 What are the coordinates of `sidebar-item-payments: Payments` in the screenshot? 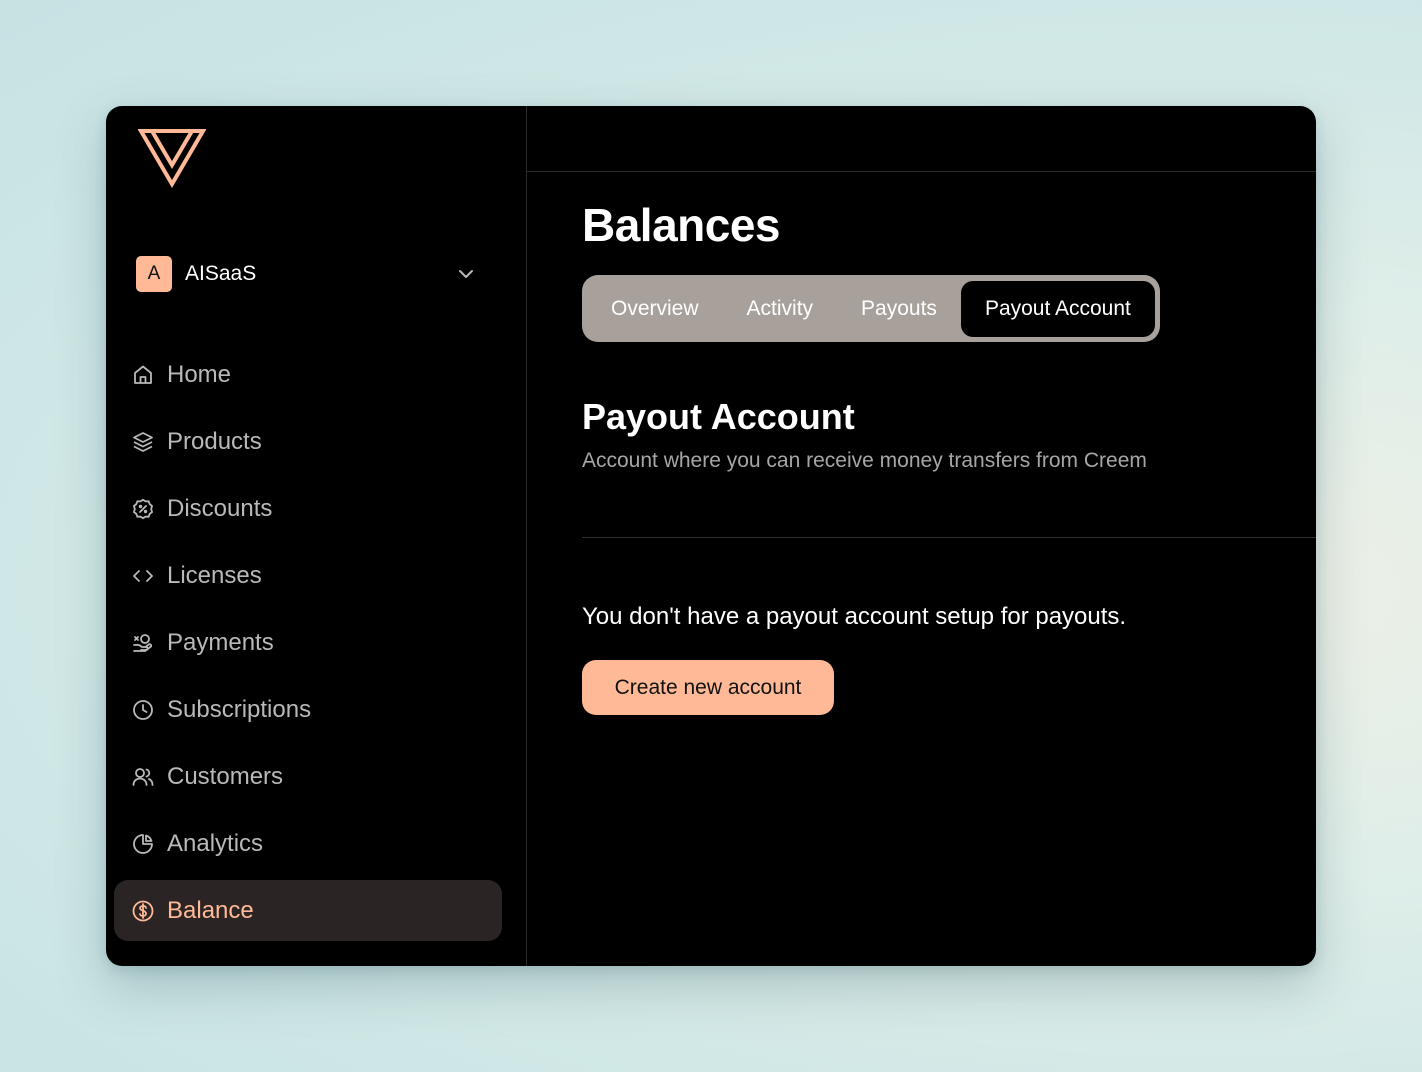 It's located at (308, 642).